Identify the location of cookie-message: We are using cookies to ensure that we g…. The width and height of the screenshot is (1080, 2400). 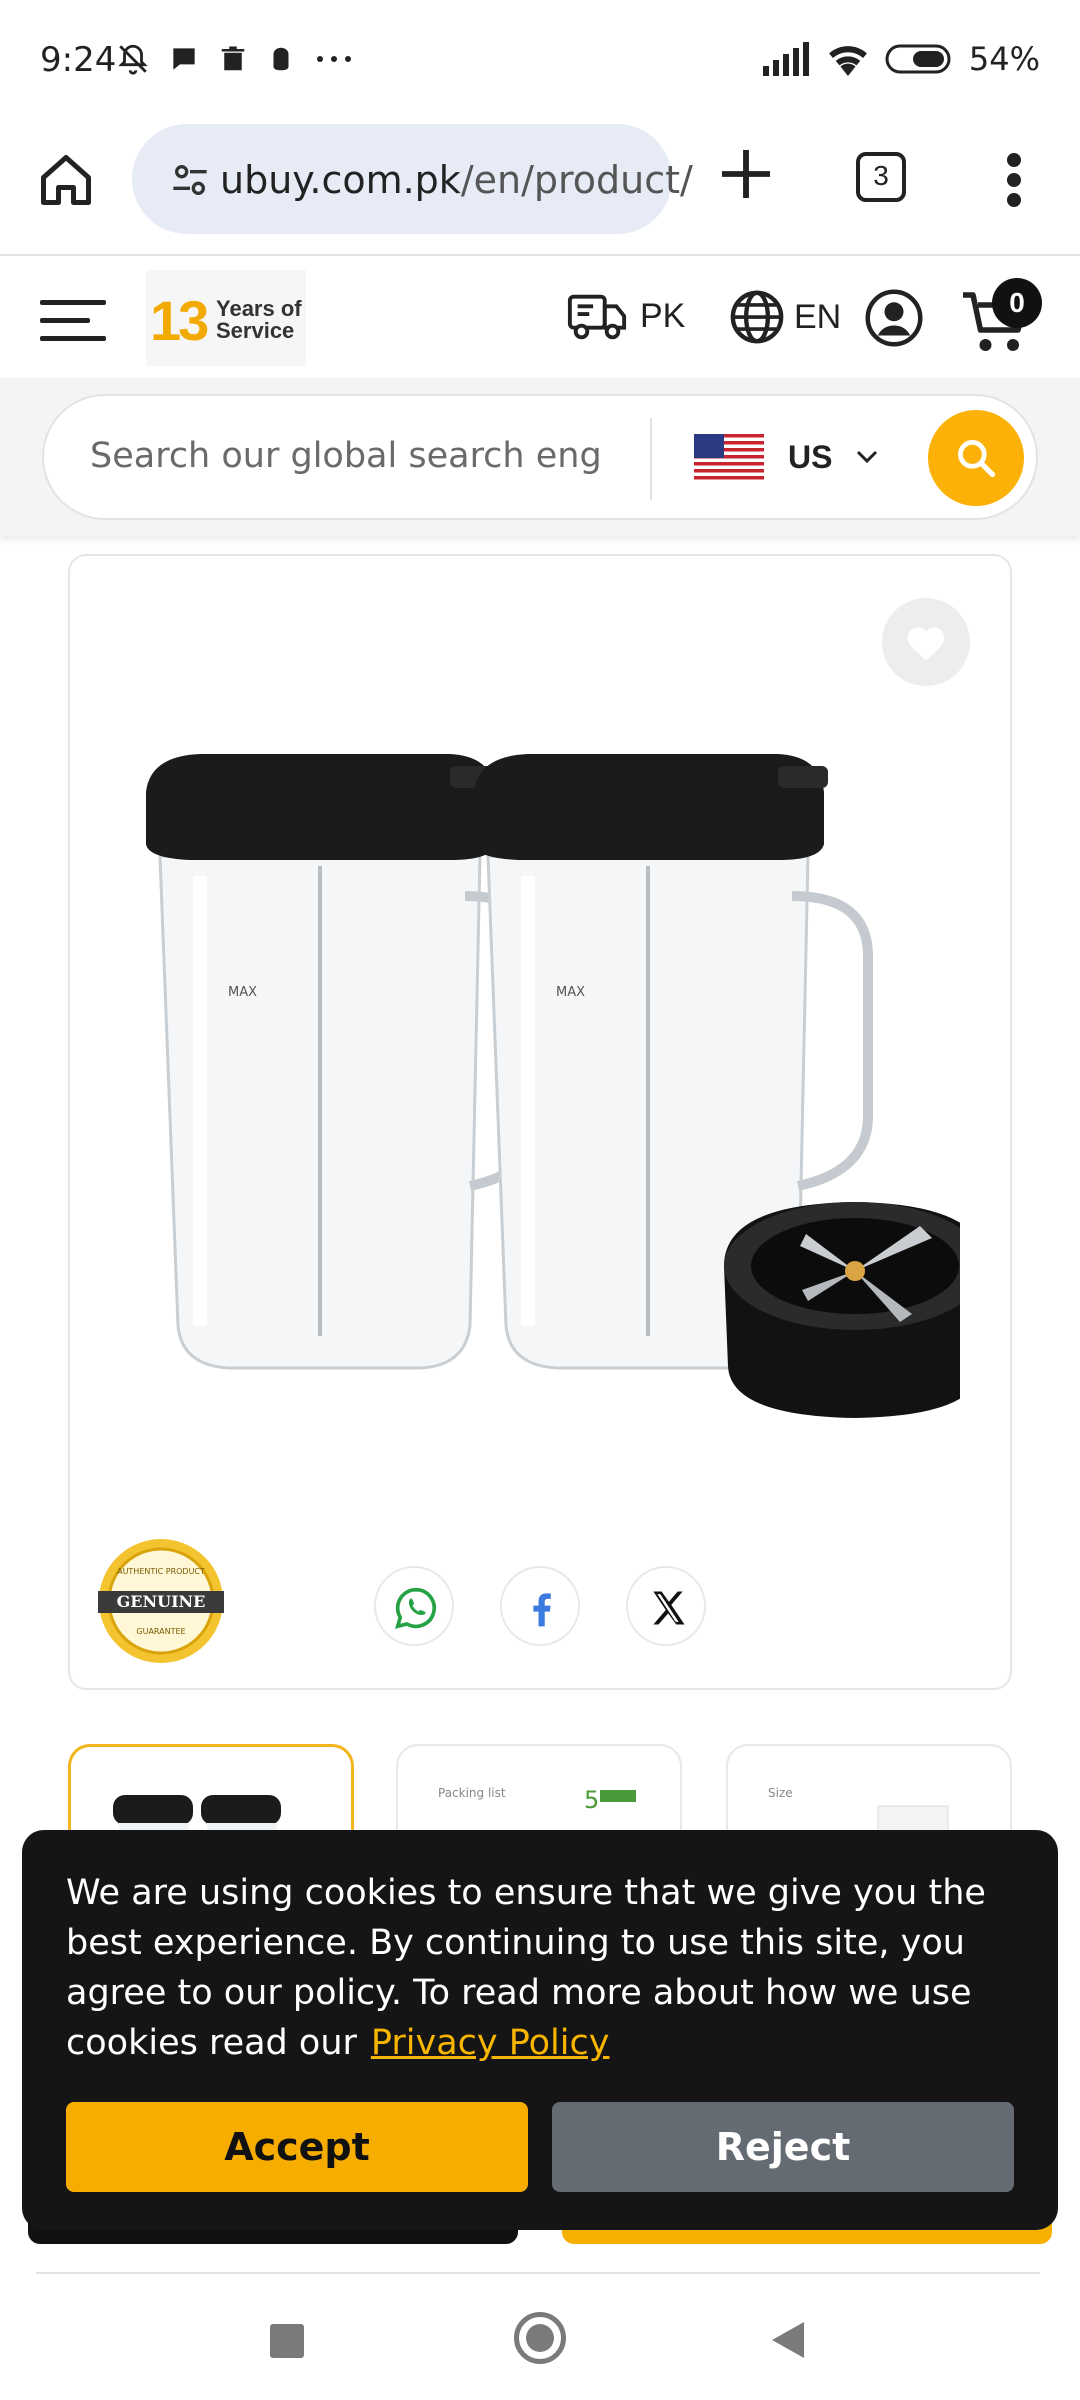
(546, 1968).